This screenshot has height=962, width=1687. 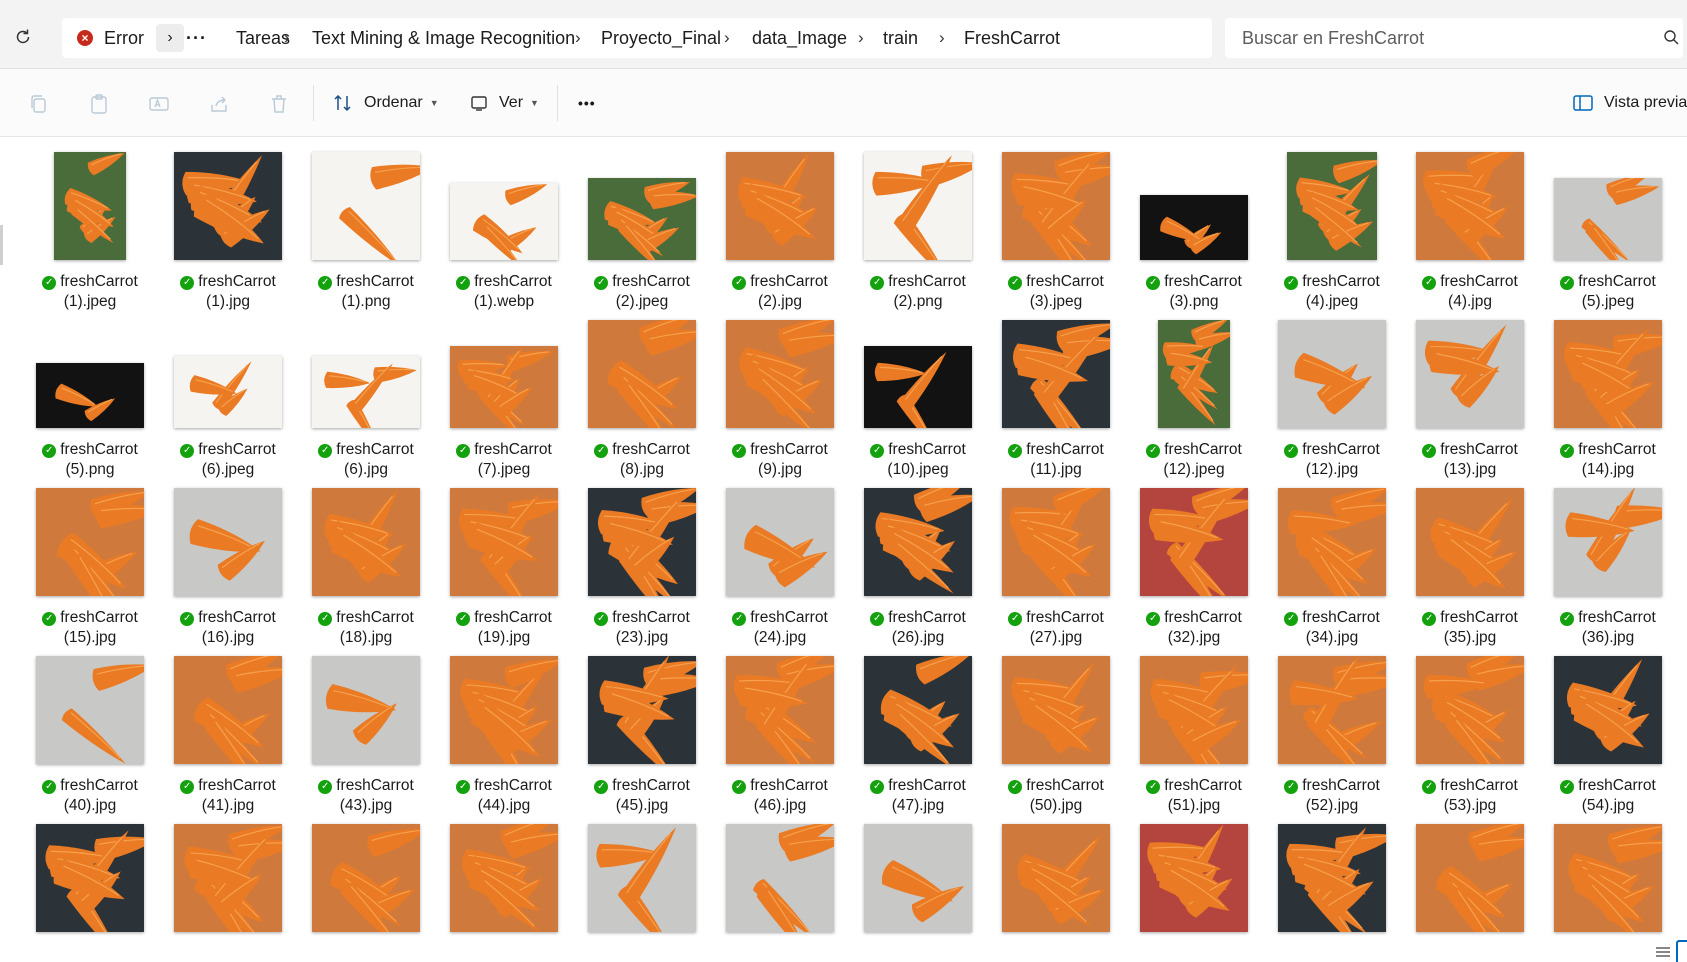 I want to click on file-item: ✓ freshCarrot (2).png, so click(x=918, y=236).